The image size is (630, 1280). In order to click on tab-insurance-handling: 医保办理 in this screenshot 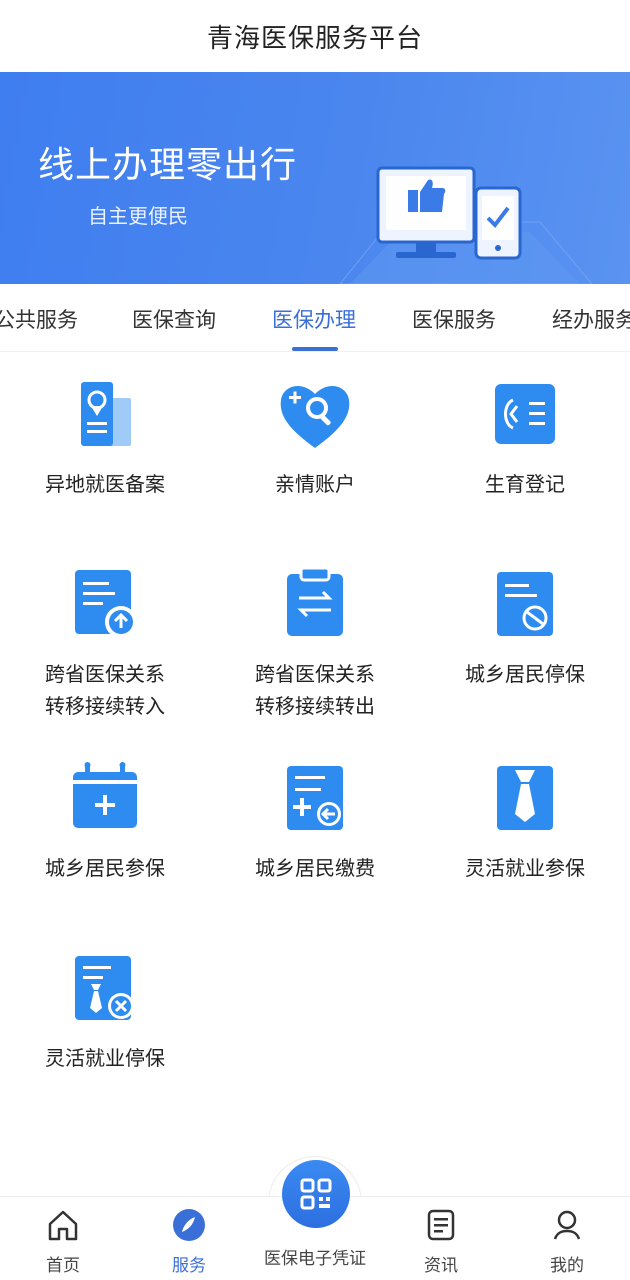, I will do `click(314, 319)`.